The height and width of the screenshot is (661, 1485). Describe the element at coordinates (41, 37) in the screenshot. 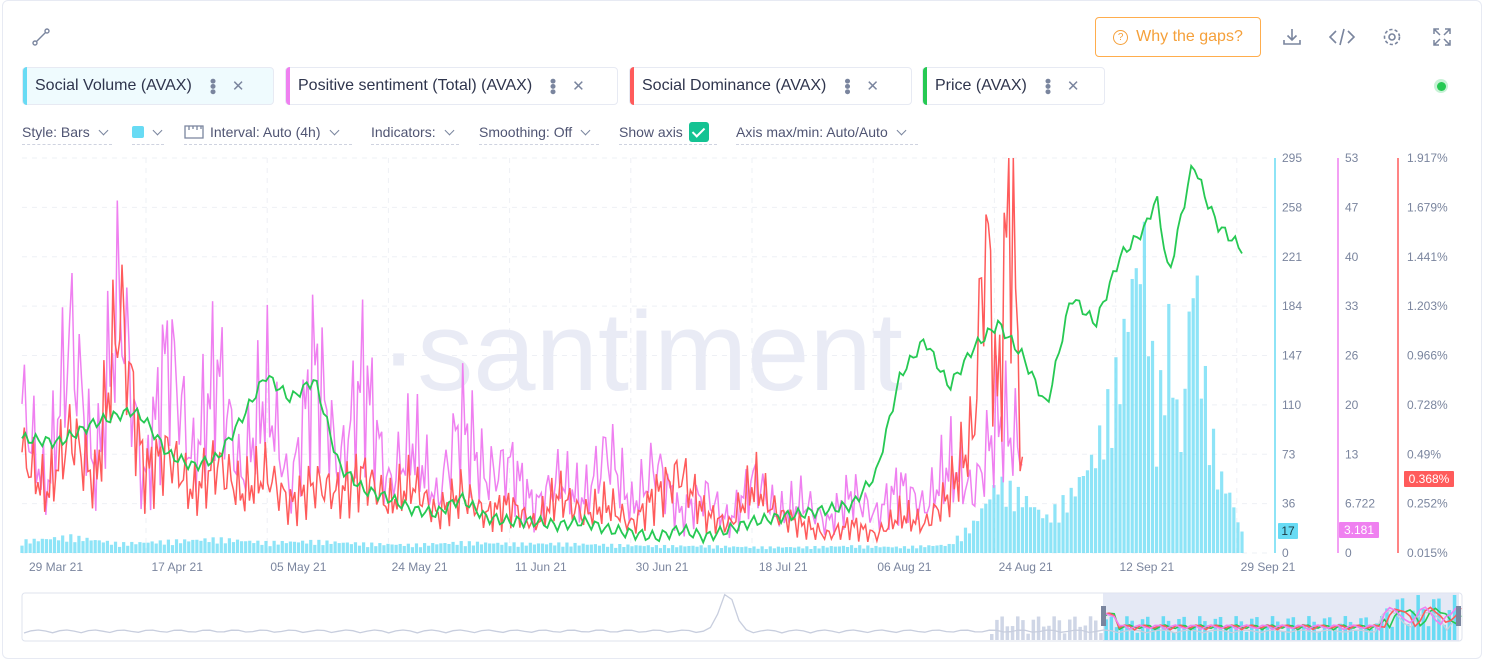

I see `connect-icon` at that location.